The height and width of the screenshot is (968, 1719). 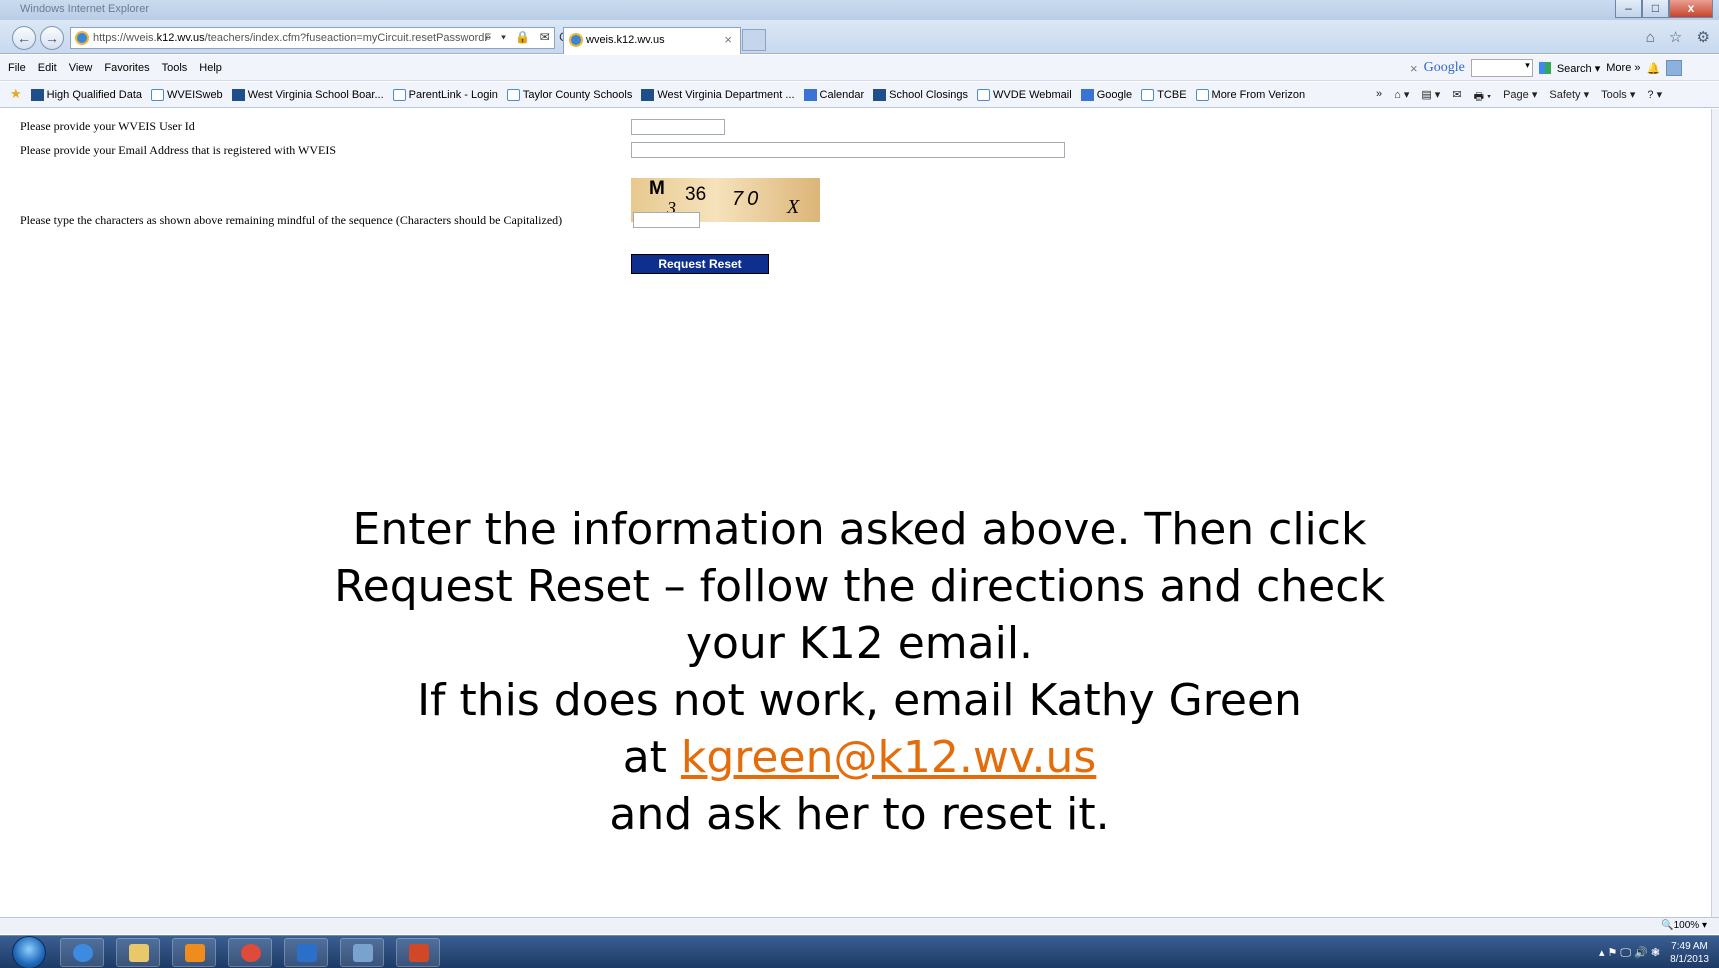 What do you see at coordinates (1164, 95) in the screenshot?
I see `favorite-tcbe: TCBE` at bounding box center [1164, 95].